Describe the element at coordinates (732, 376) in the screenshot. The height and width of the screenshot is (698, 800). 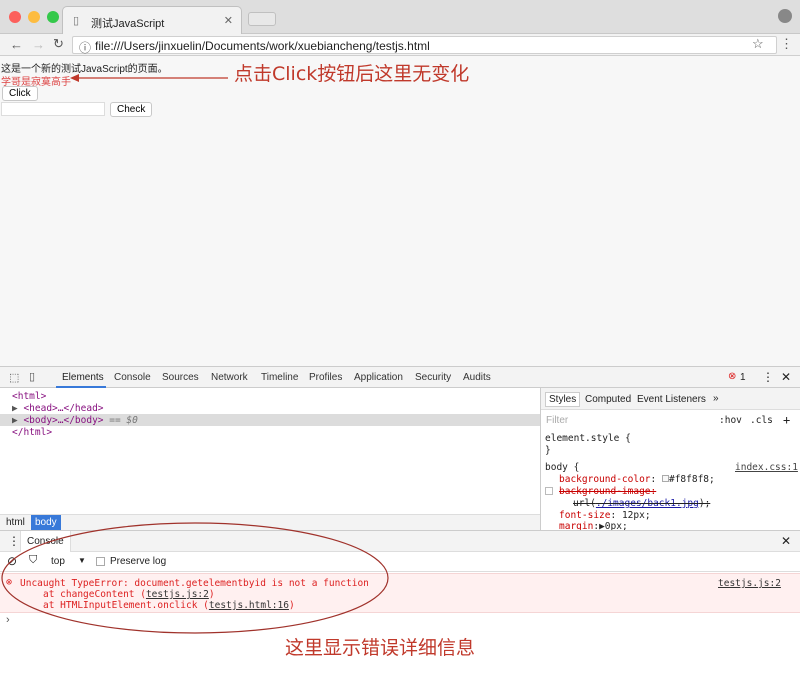
I see `error-icon: ⊗` at that location.